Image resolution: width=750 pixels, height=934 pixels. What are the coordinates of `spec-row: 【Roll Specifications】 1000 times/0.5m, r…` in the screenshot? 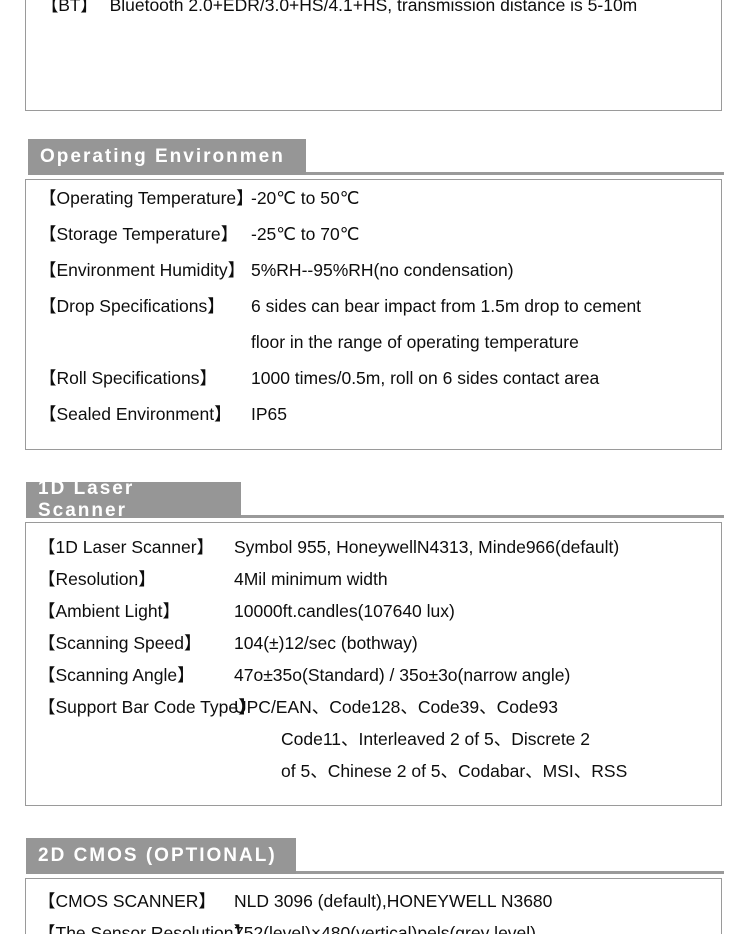 It's located at (373, 378).